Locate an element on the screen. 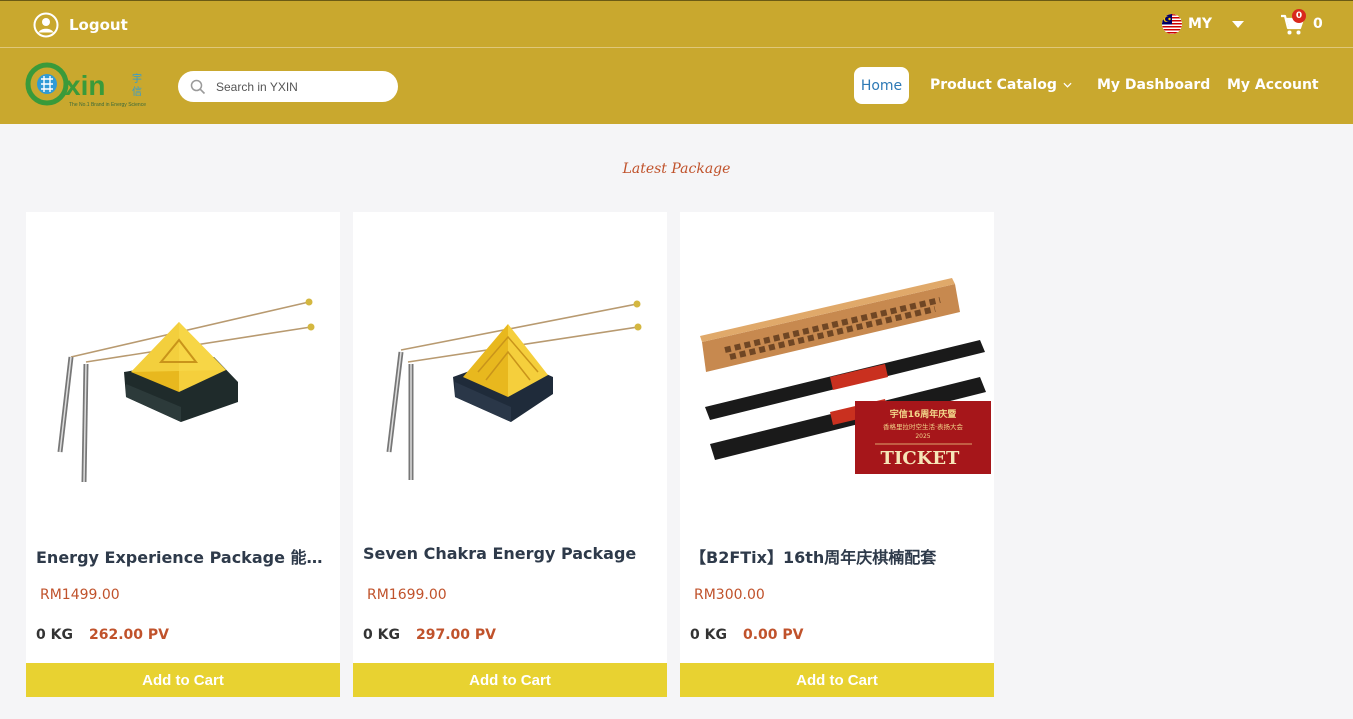  search-bar is located at coordinates (288, 86).